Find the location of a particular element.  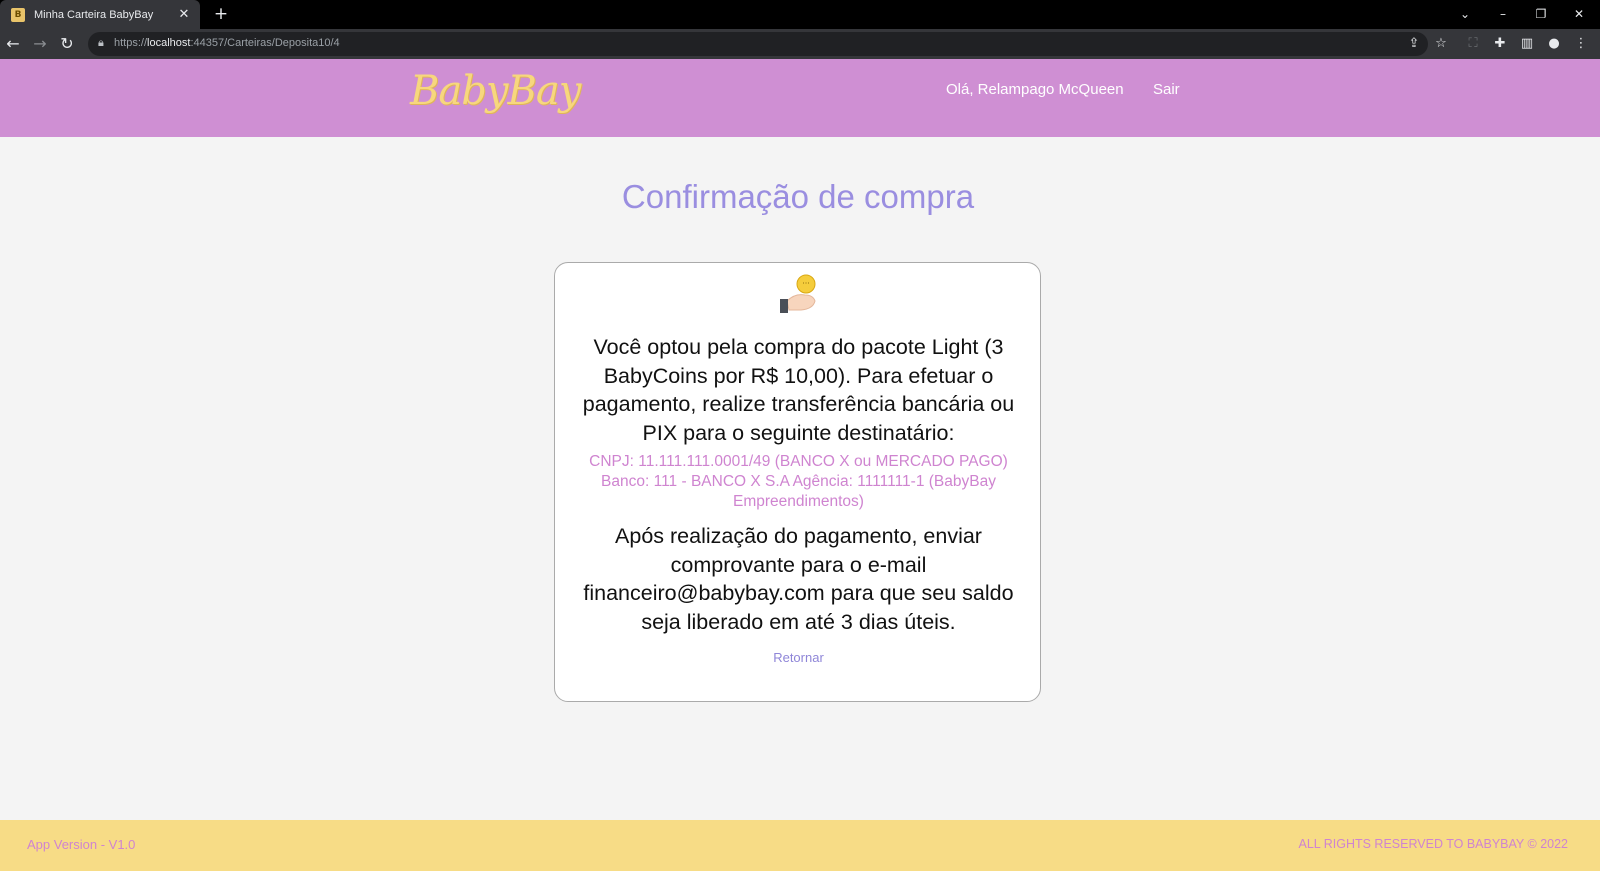

babybay-favicon-icon: B is located at coordinates (18, 14).